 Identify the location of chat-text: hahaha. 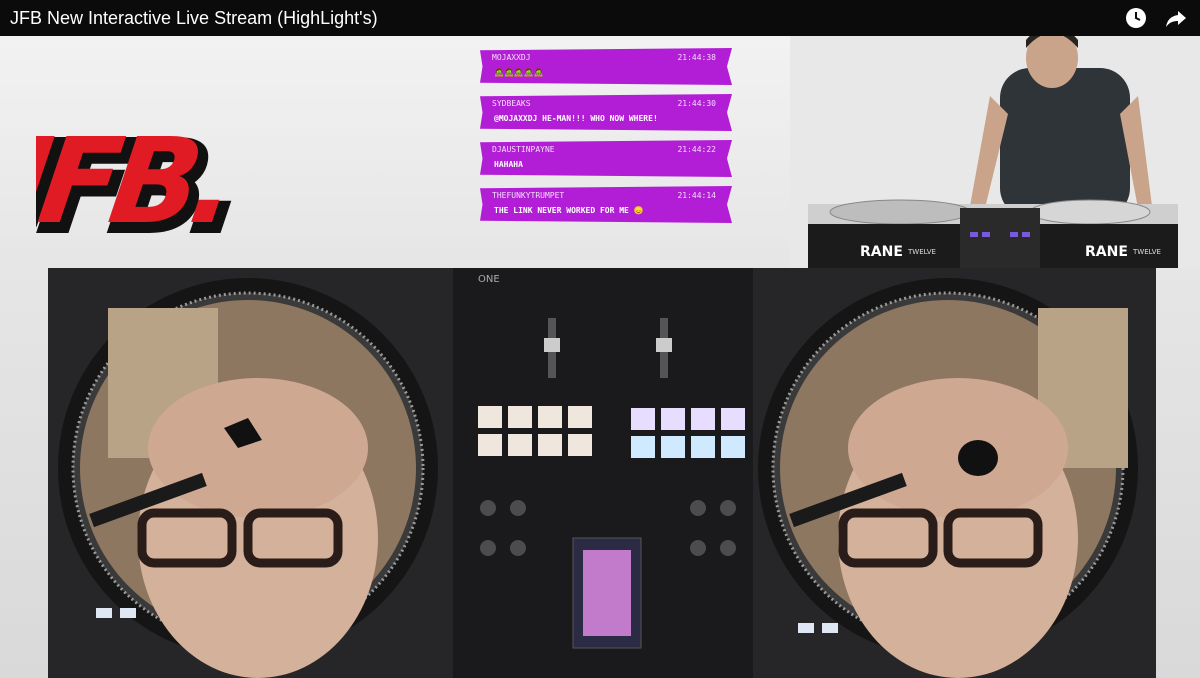
(508, 164).